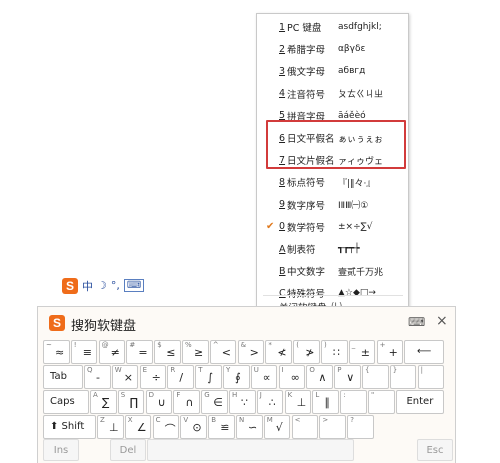  Describe the element at coordinates (349, 249) in the screenshot. I see `menu-item-sample: ┱┲┯┾` at that location.